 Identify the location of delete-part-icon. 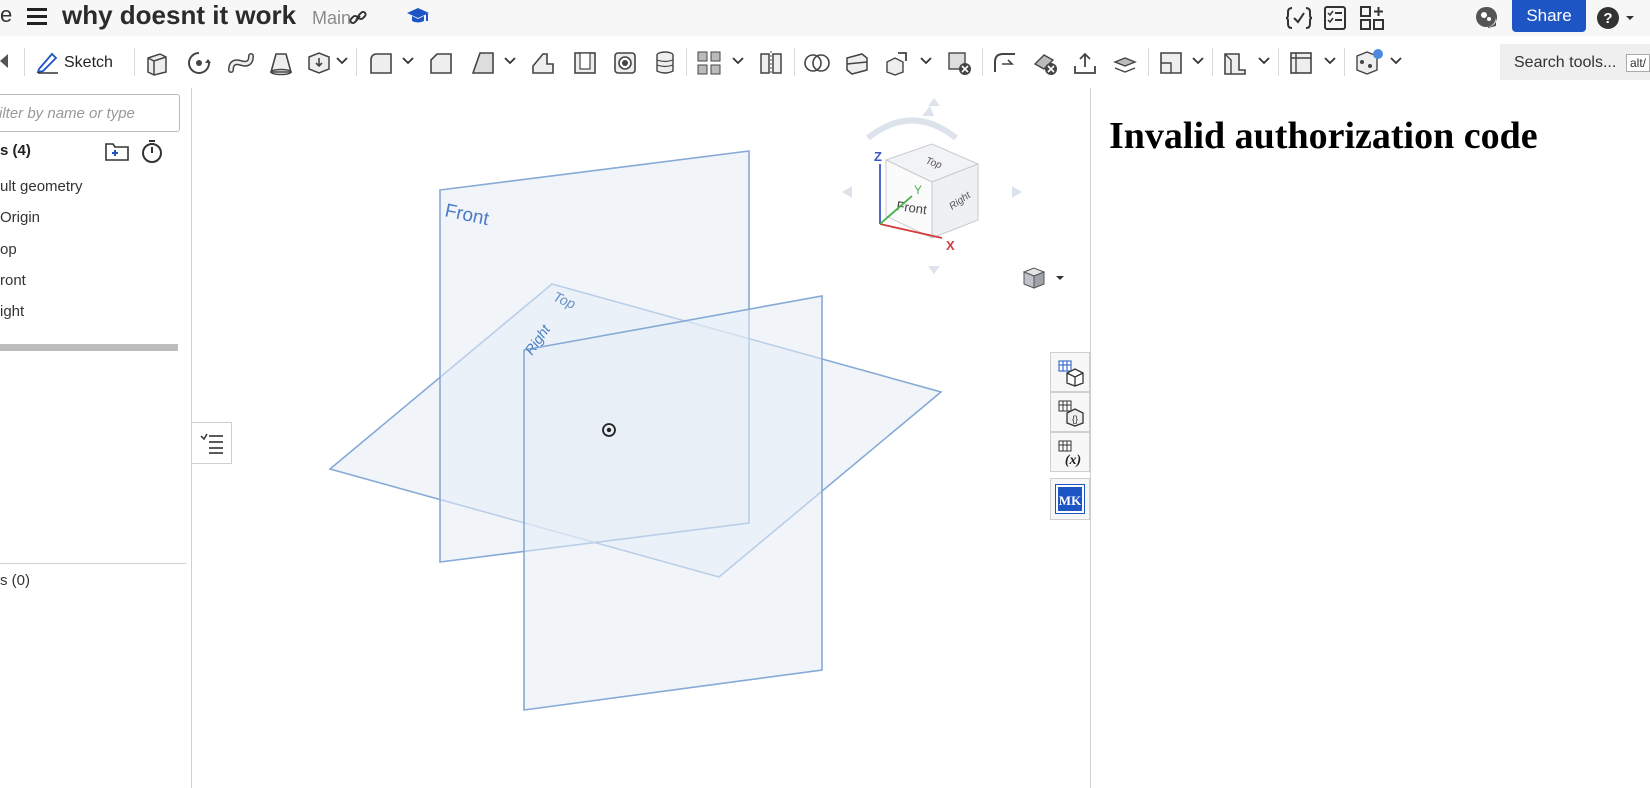
(959, 63).